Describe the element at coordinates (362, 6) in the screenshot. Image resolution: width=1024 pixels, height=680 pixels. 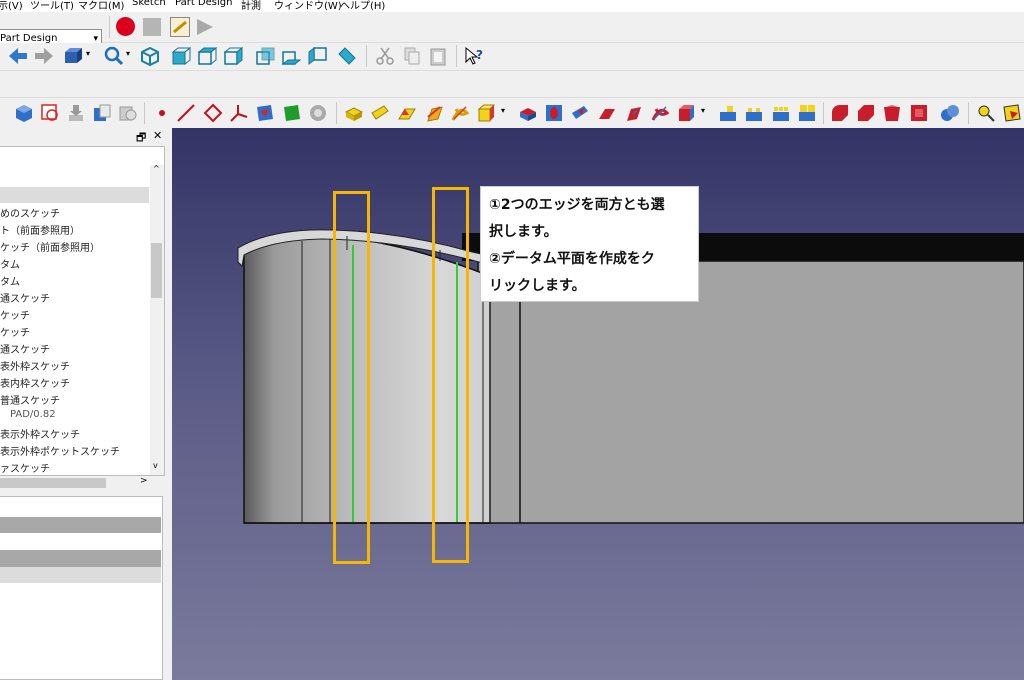
I see `menu-help: ヘルプ(H)` at that location.